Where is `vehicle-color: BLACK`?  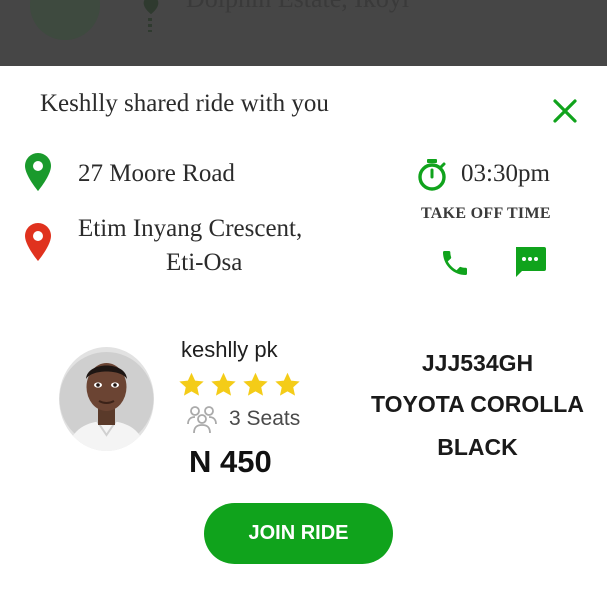 vehicle-color: BLACK is located at coordinates (477, 447).